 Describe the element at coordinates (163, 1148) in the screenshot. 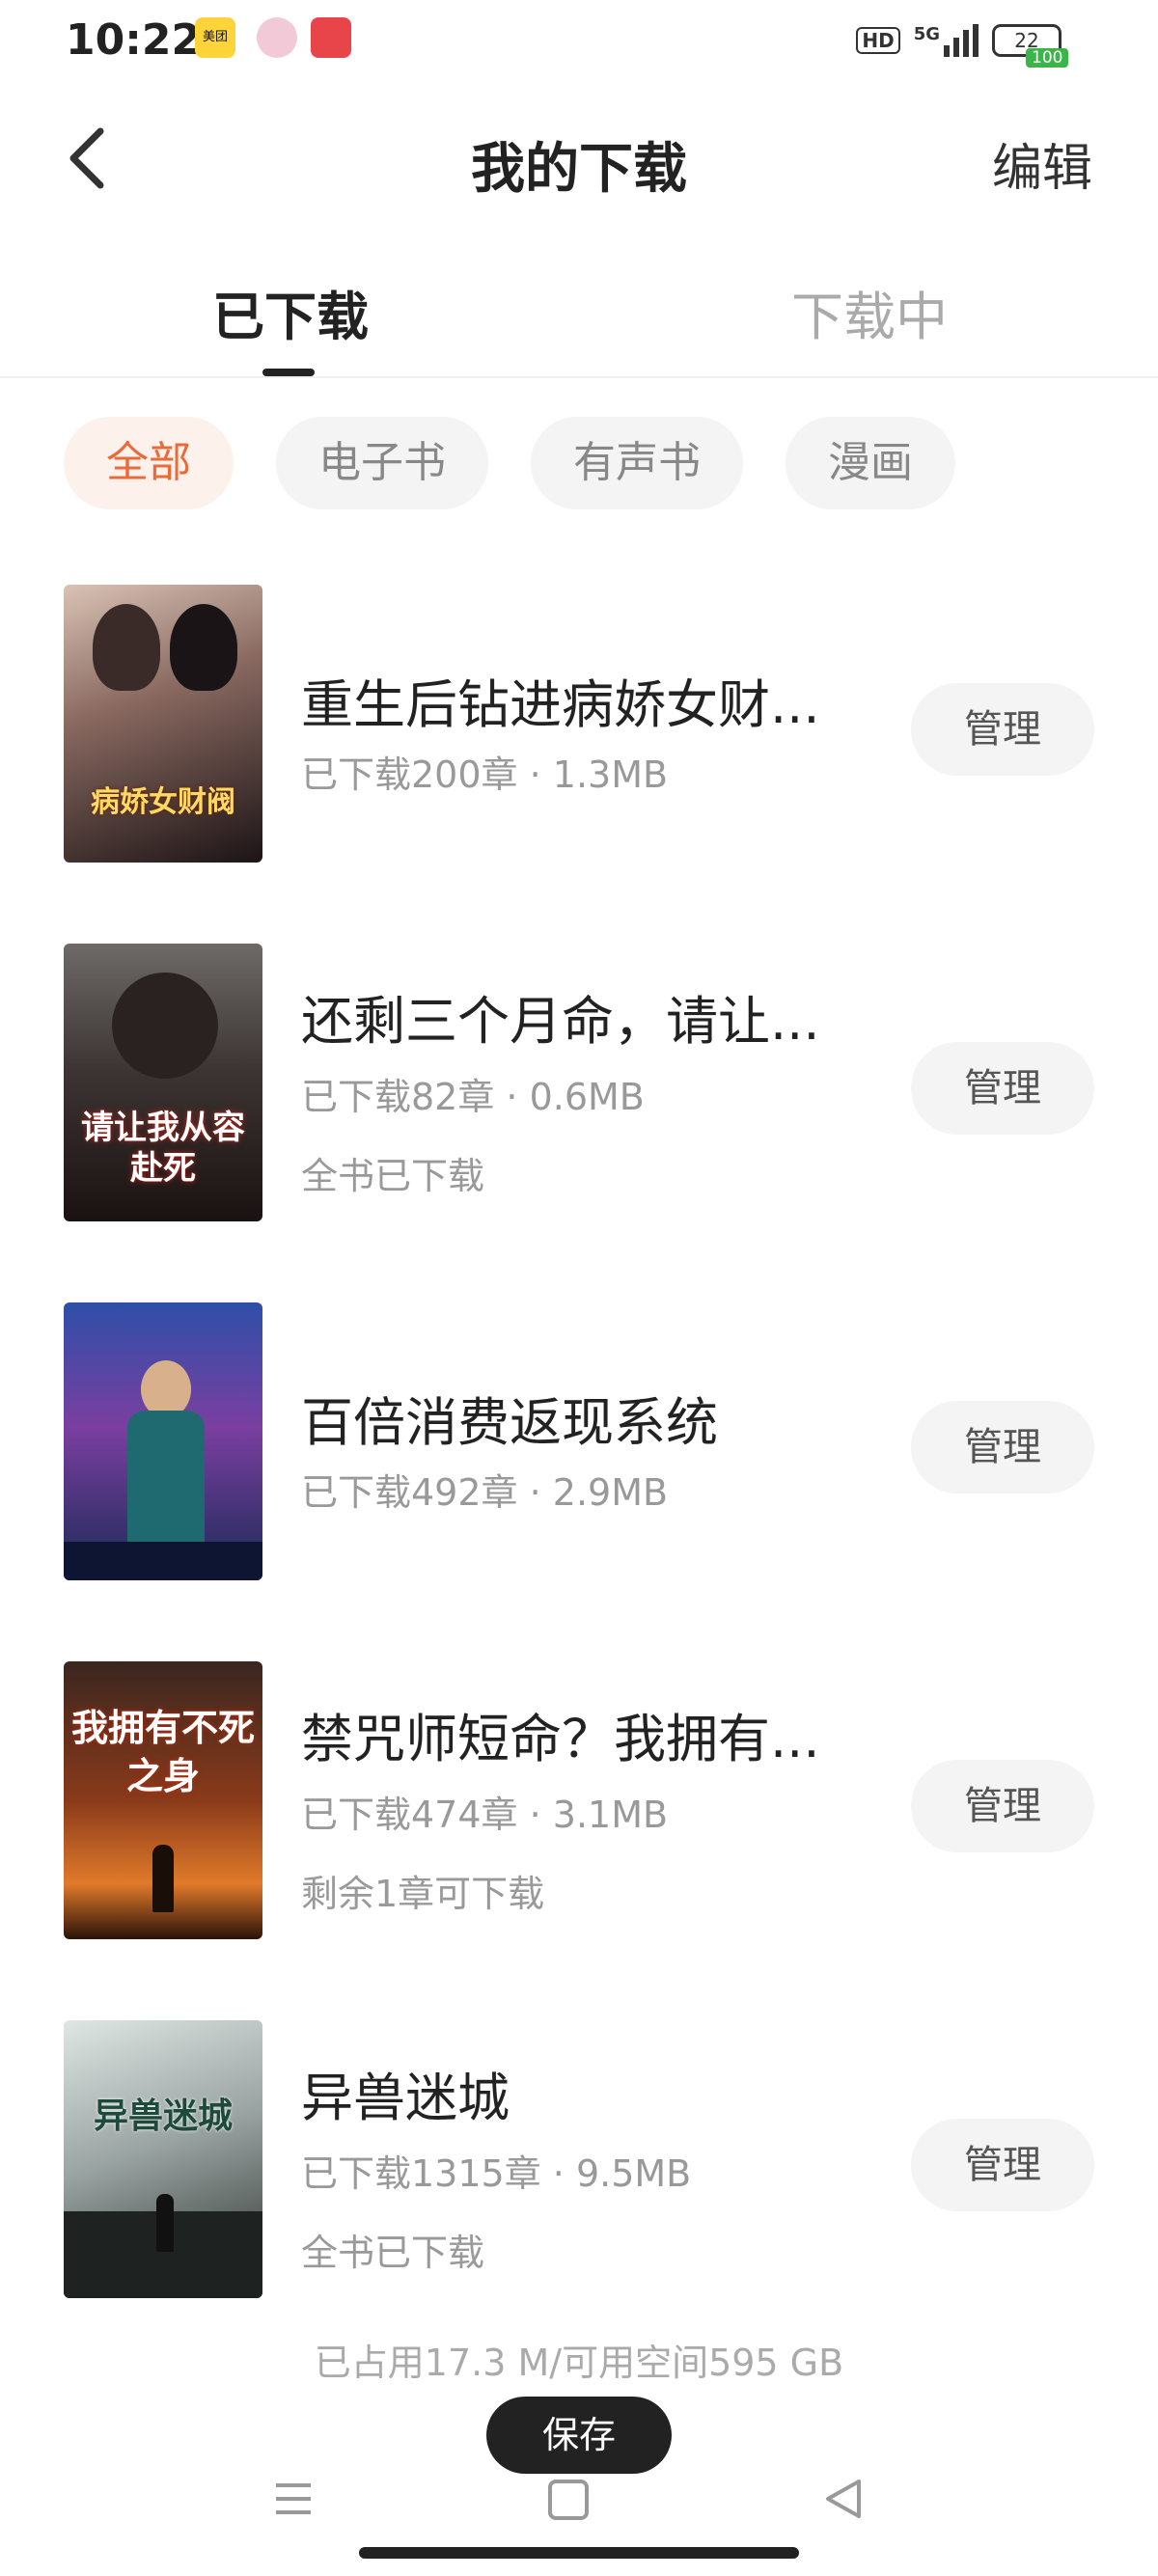

I see `cover-title: 请让我从容赴死` at that location.